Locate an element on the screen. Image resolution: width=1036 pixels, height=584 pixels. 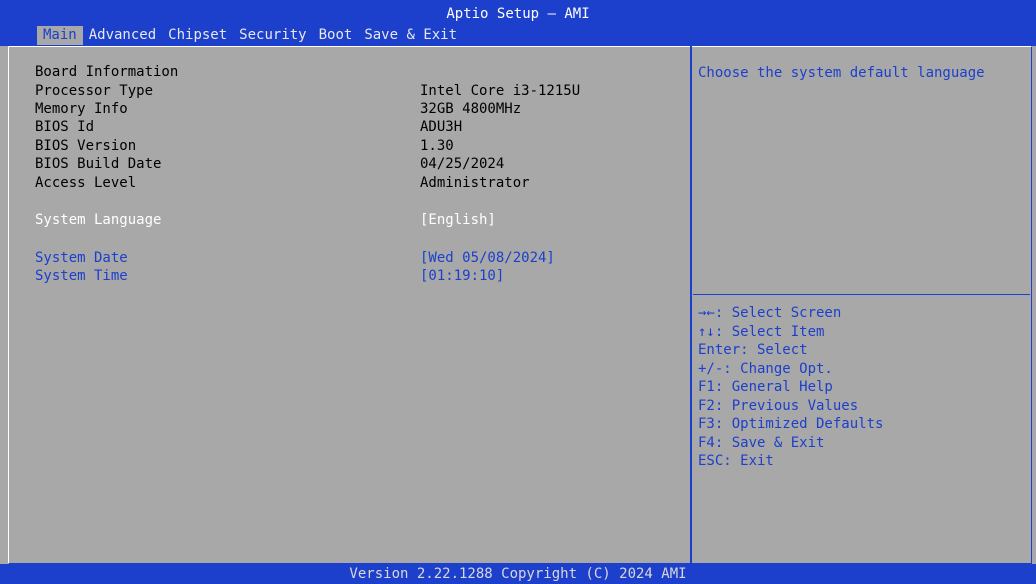
value-bios-version: 1.30 is located at coordinates (437, 146).